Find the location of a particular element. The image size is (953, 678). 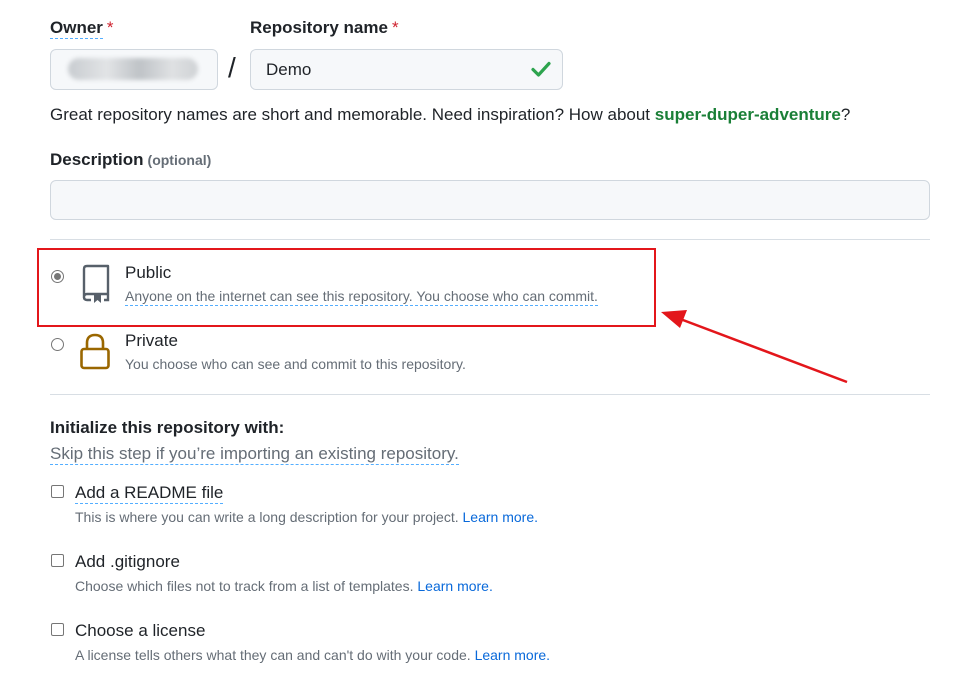

annotation-arrow is located at coordinates (754, 347).